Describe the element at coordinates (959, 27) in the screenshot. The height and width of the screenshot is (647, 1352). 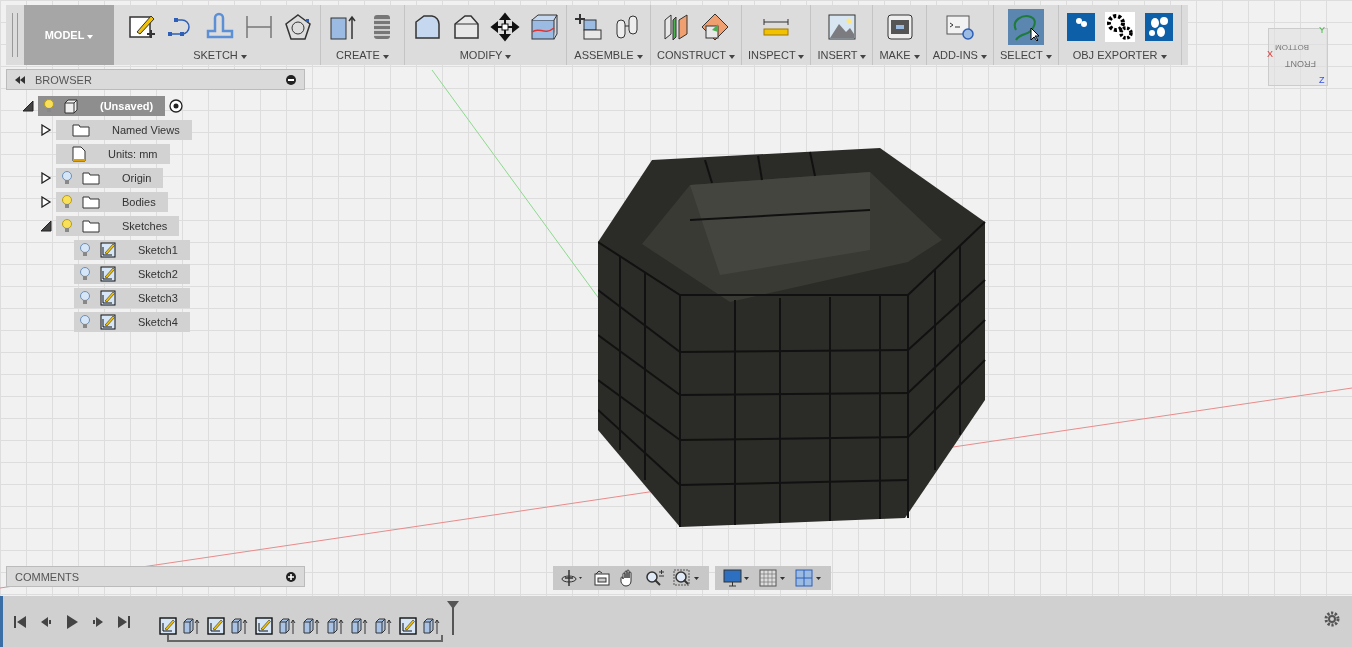
I see `script-window-icon` at that location.